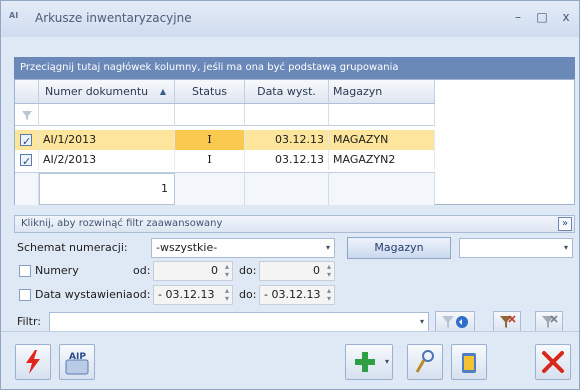 The width and height of the screenshot is (580, 390). I want to click on edit-button, so click(425, 362).